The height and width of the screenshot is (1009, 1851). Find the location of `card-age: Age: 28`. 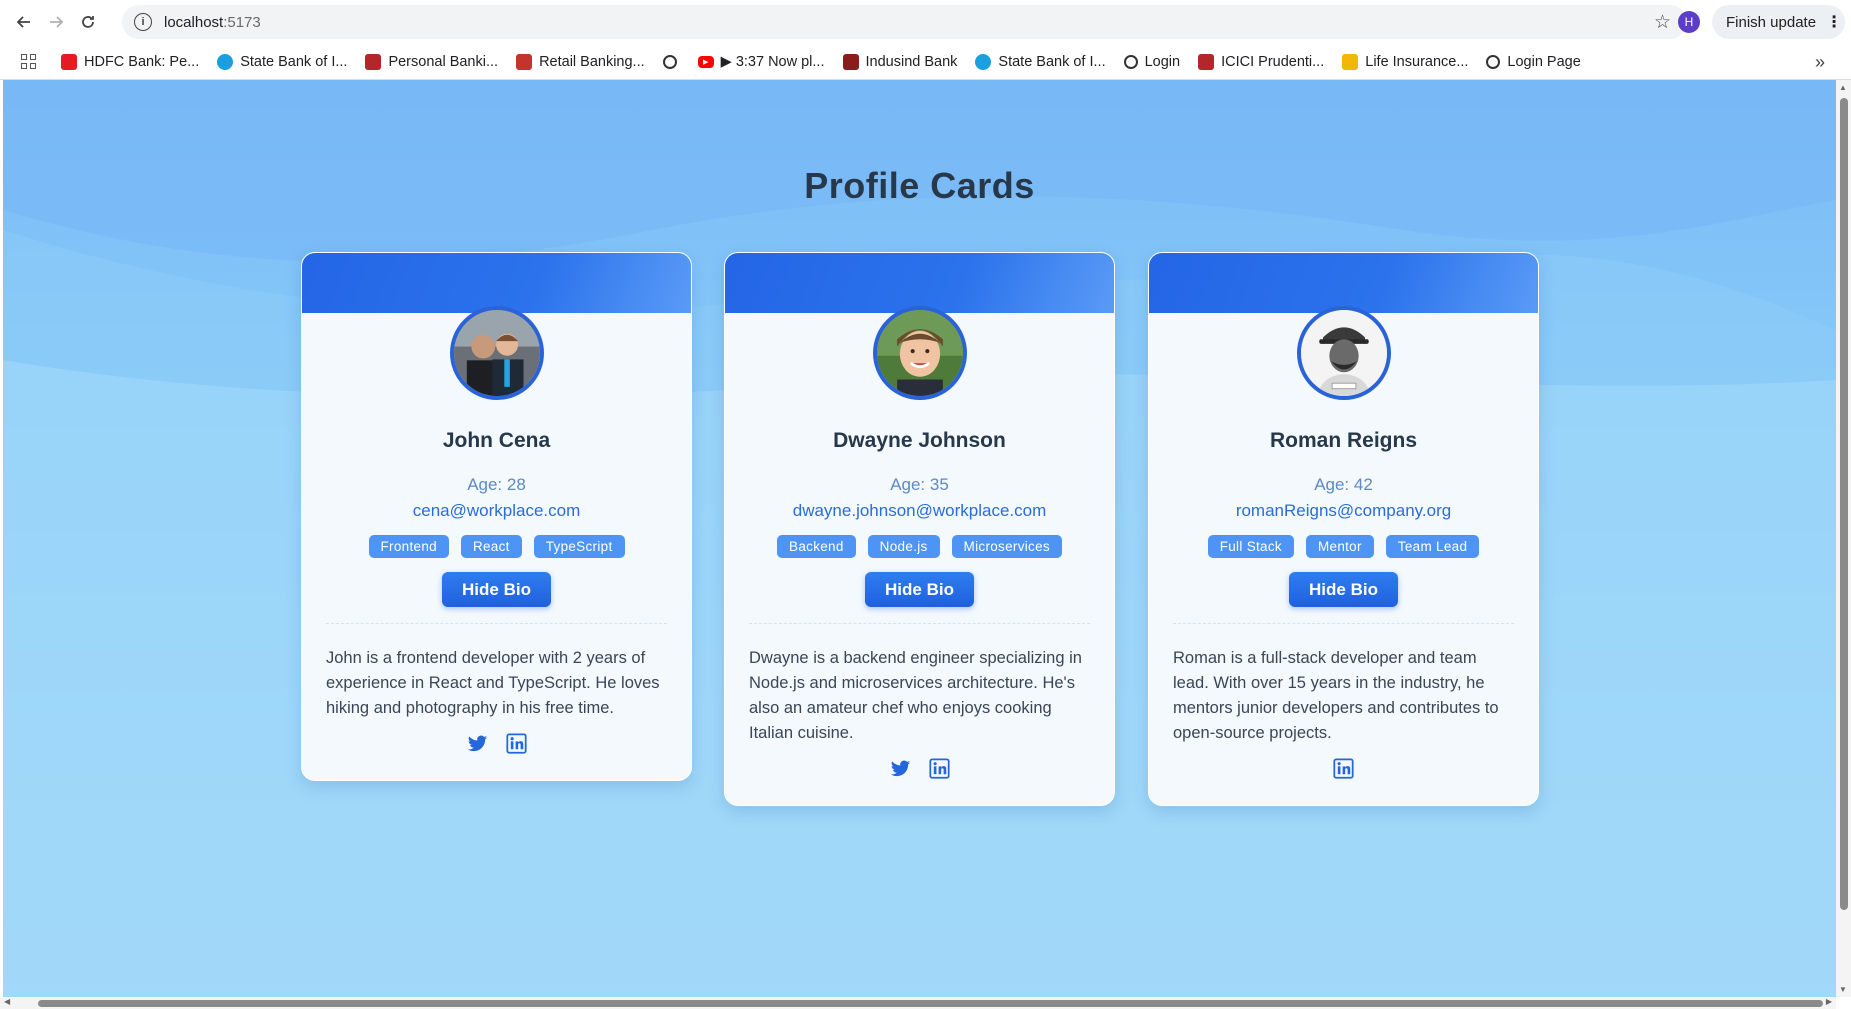

card-age: Age: 28 is located at coordinates (496, 484).